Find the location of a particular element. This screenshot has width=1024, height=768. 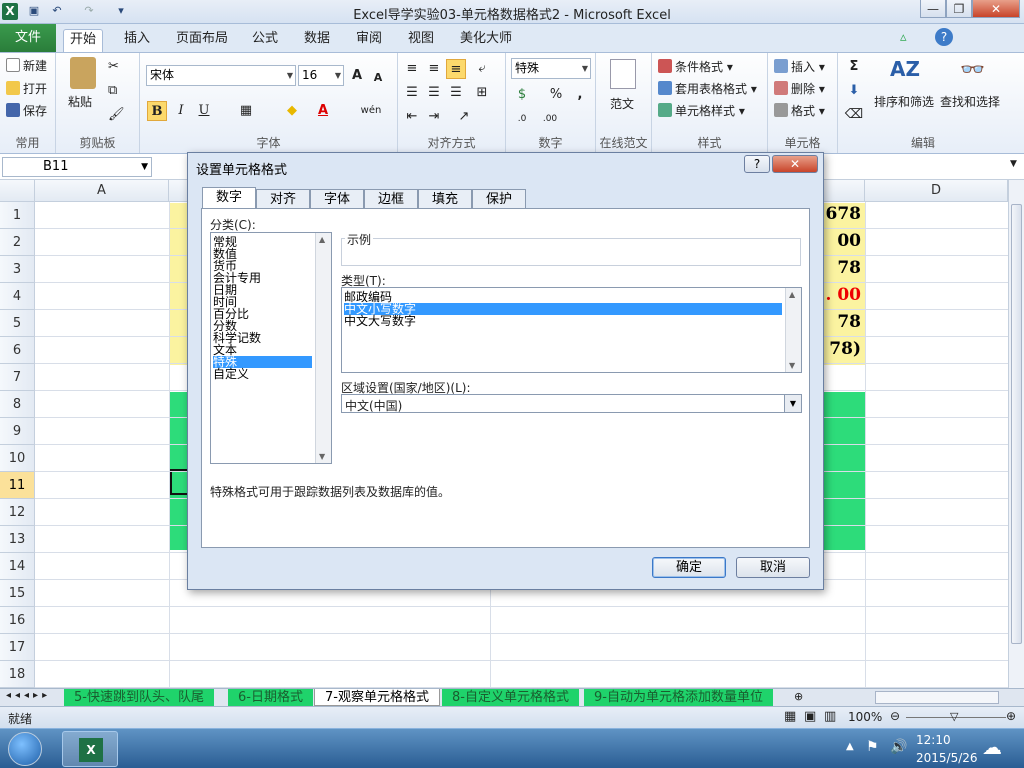

bold-button: B is located at coordinates (157, 111).